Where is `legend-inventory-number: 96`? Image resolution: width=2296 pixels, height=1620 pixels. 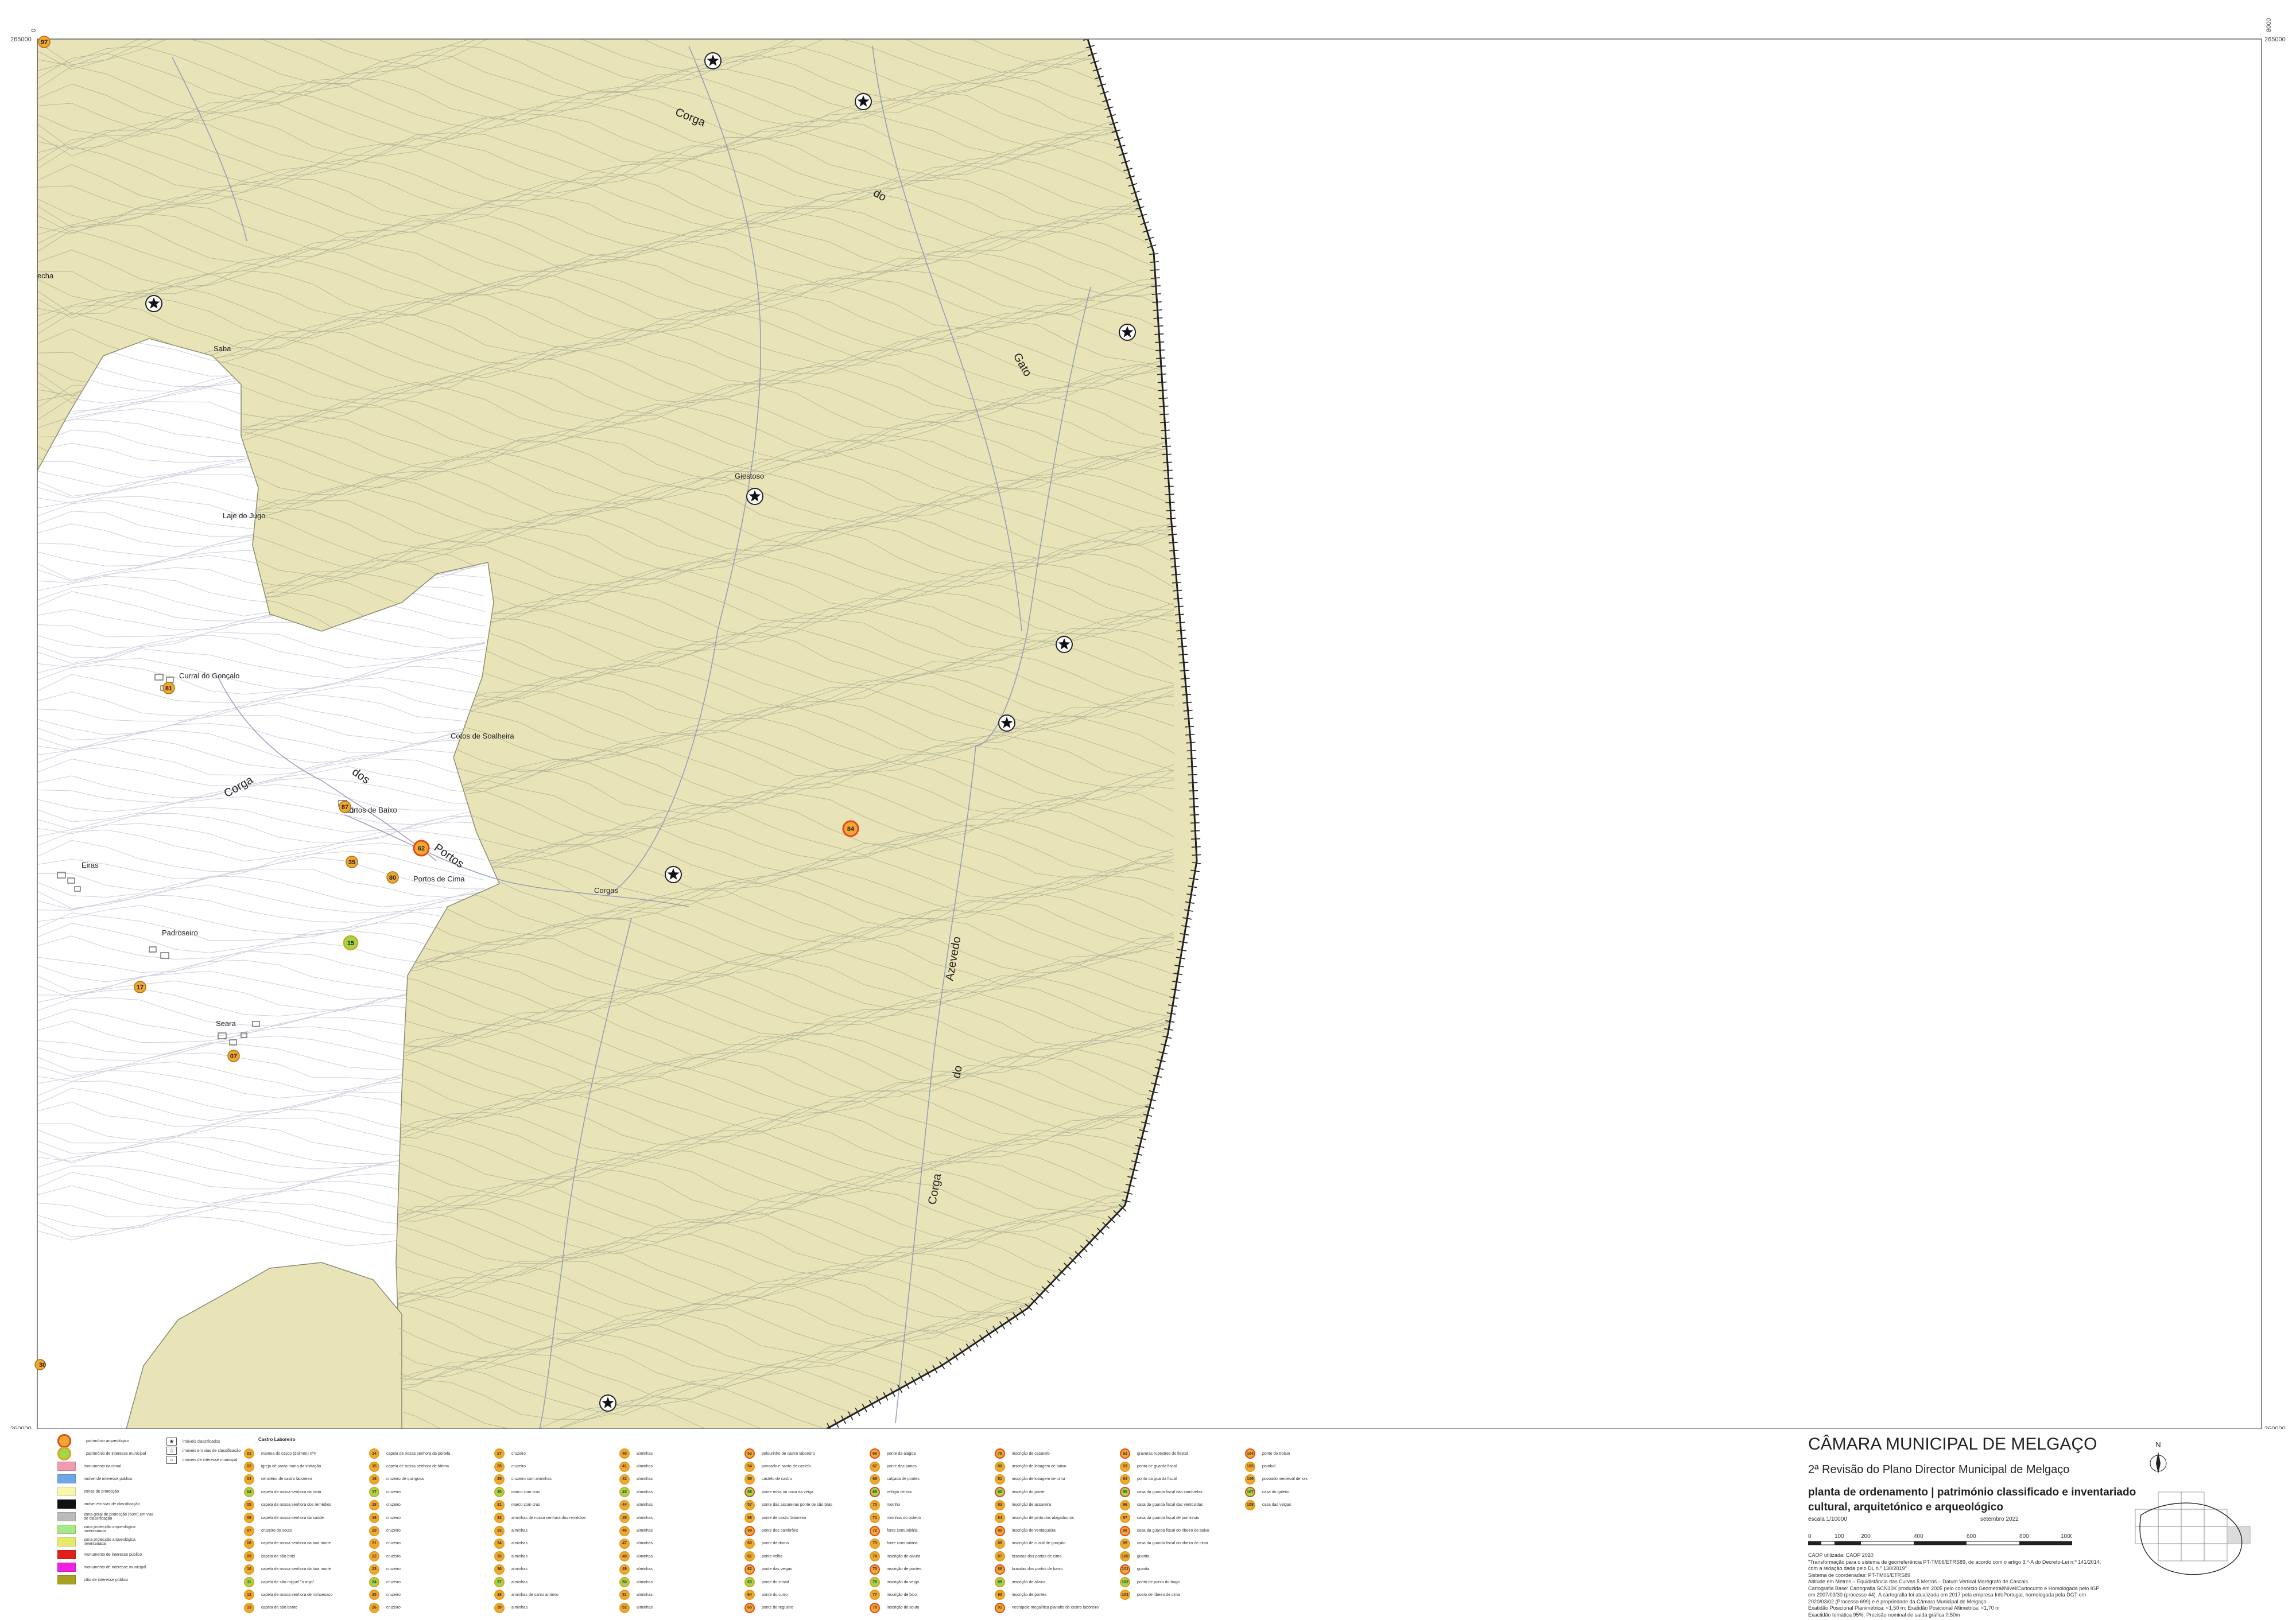 legend-inventory-number: 96 is located at coordinates (1125, 1505).